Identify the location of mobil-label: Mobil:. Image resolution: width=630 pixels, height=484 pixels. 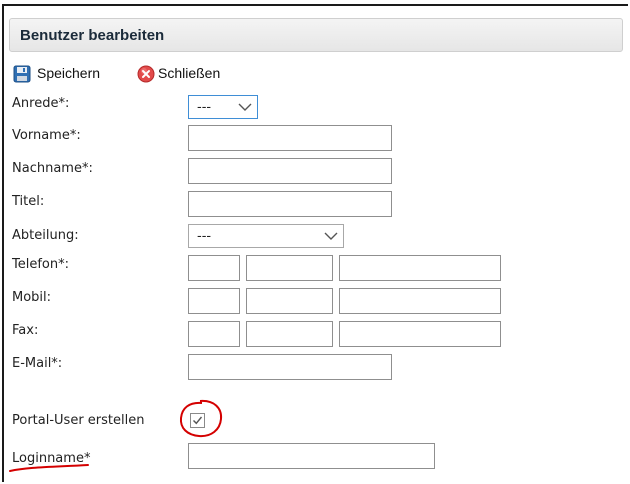
(32, 297).